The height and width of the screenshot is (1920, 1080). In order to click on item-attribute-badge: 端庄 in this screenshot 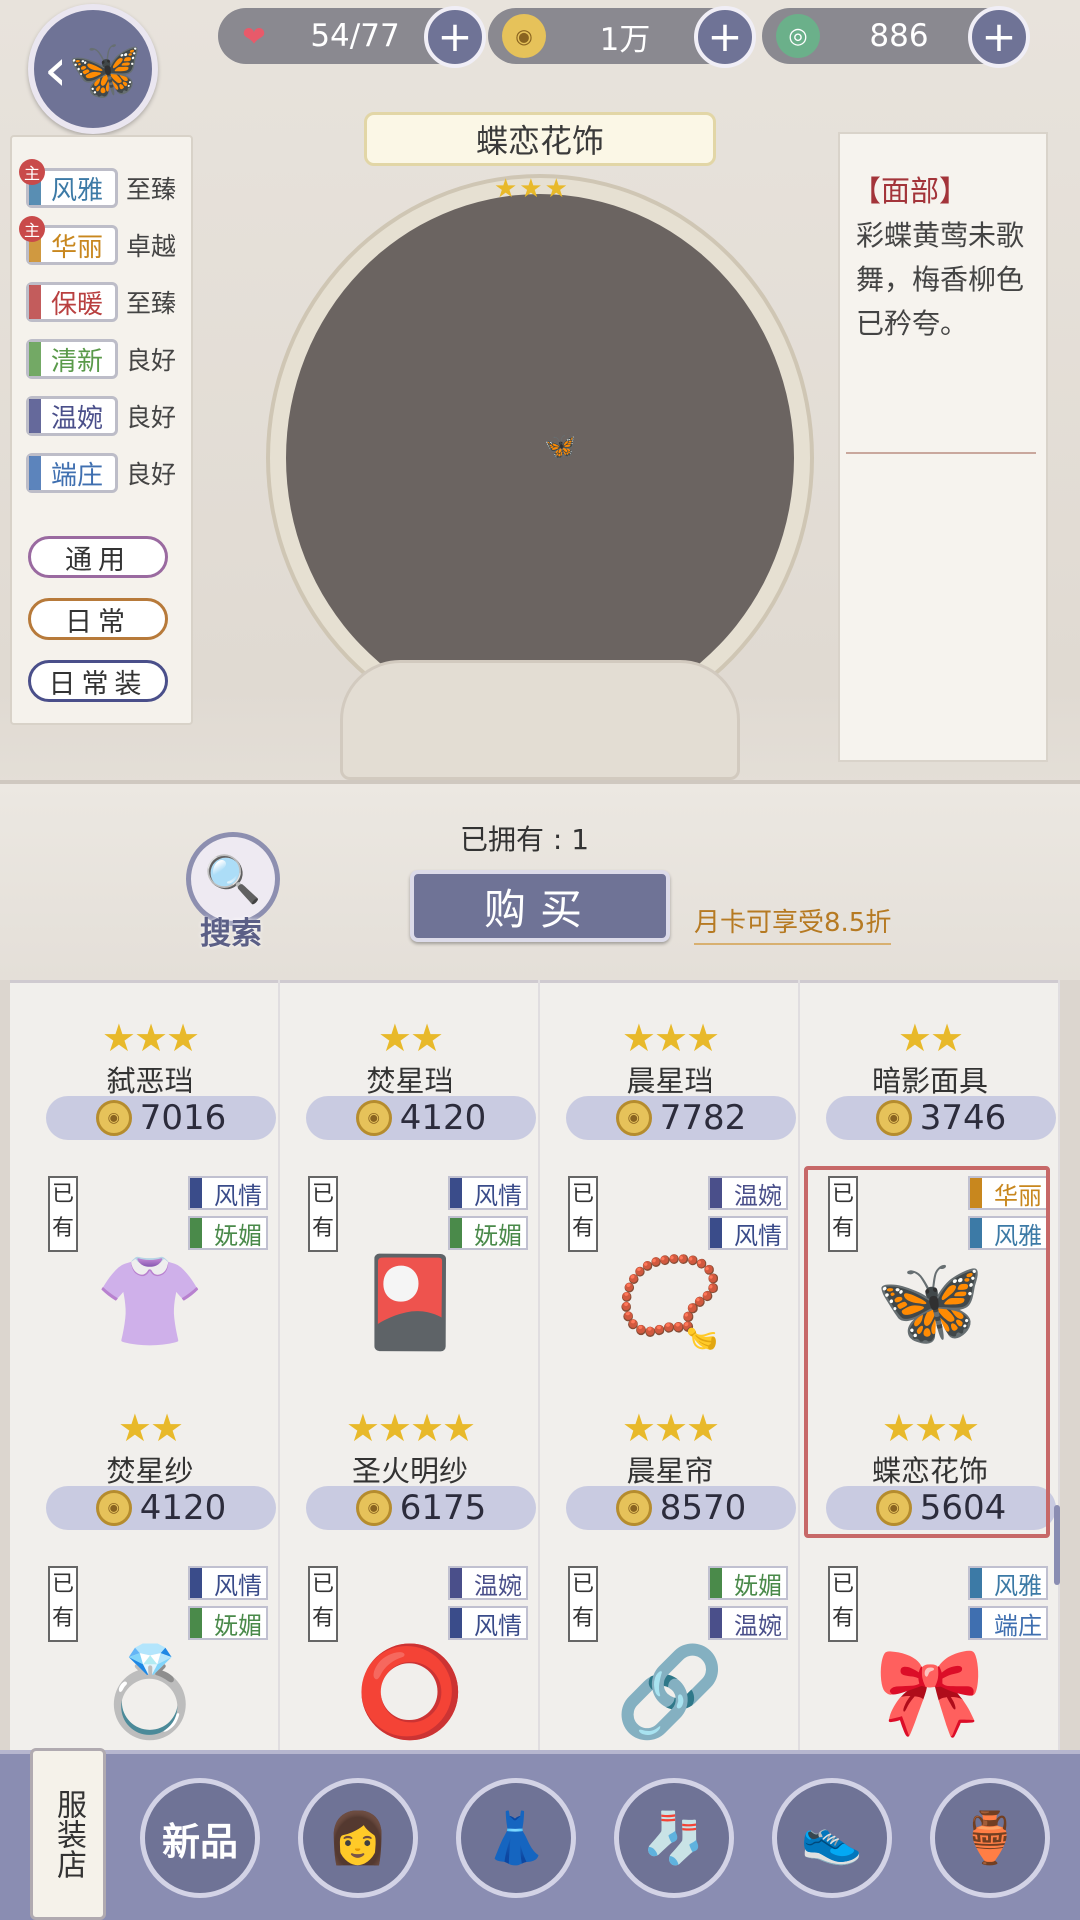, I will do `click(1008, 1623)`.